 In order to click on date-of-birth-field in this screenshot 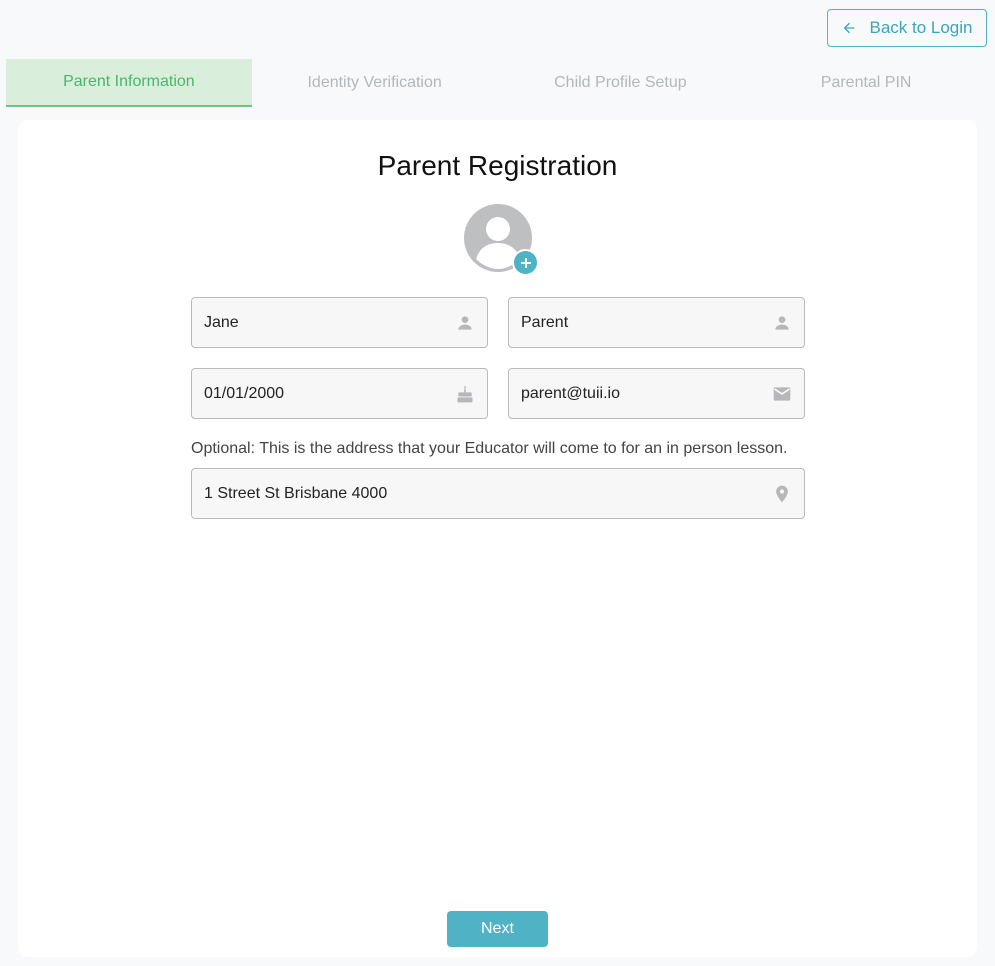, I will do `click(339, 393)`.